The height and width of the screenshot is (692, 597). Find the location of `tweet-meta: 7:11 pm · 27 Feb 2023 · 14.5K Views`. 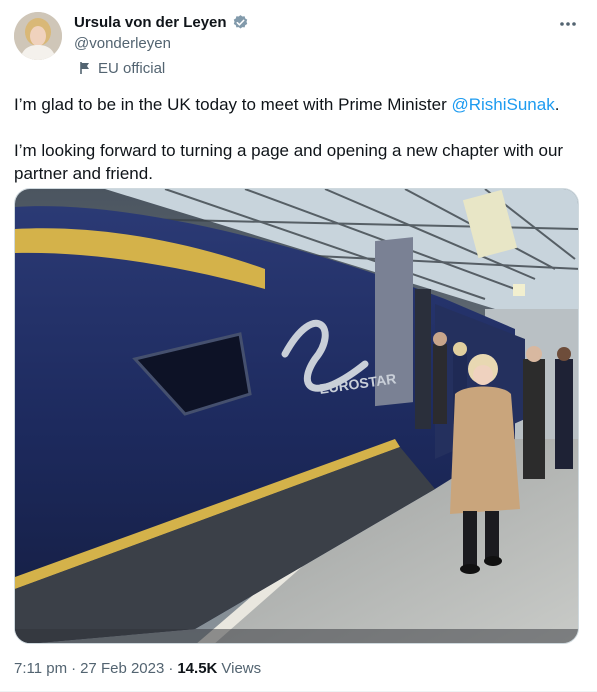

tweet-meta: 7:11 pm · 27 Feb 2023 · 14.5K Views is located at coordinates (137, 668).